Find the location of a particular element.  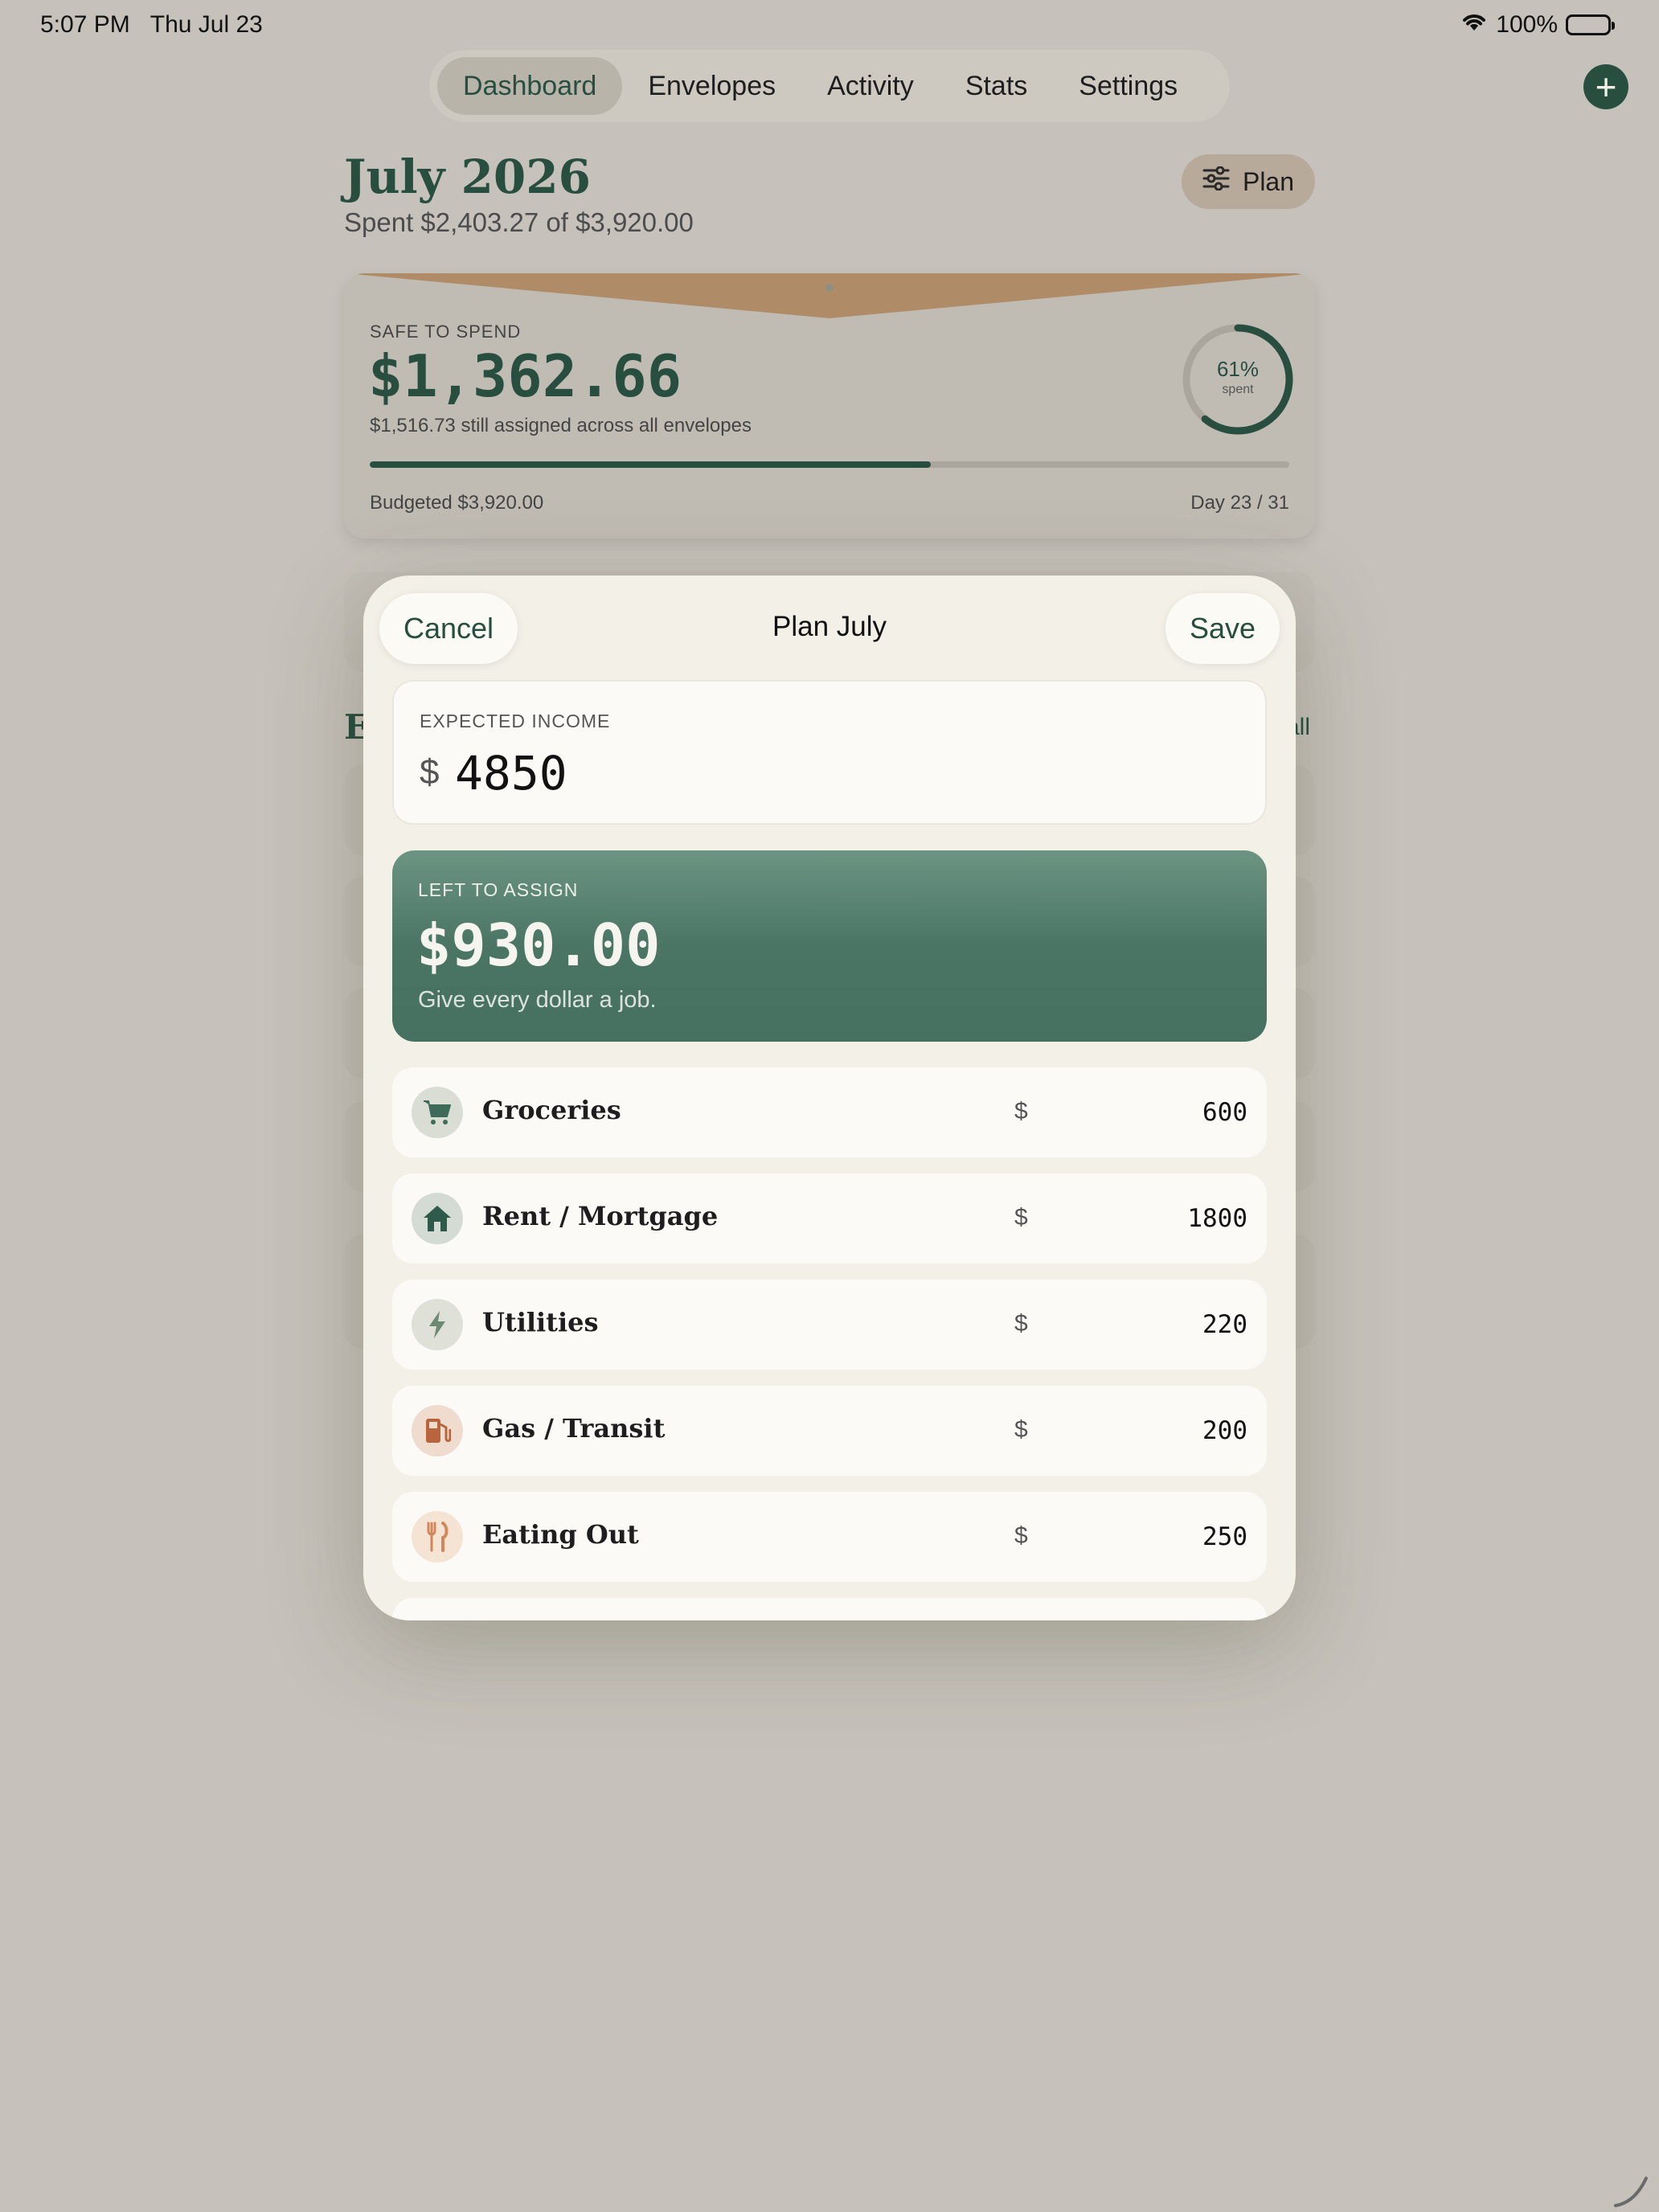

tab-stats: Stats is located at coordinates (996, 86).